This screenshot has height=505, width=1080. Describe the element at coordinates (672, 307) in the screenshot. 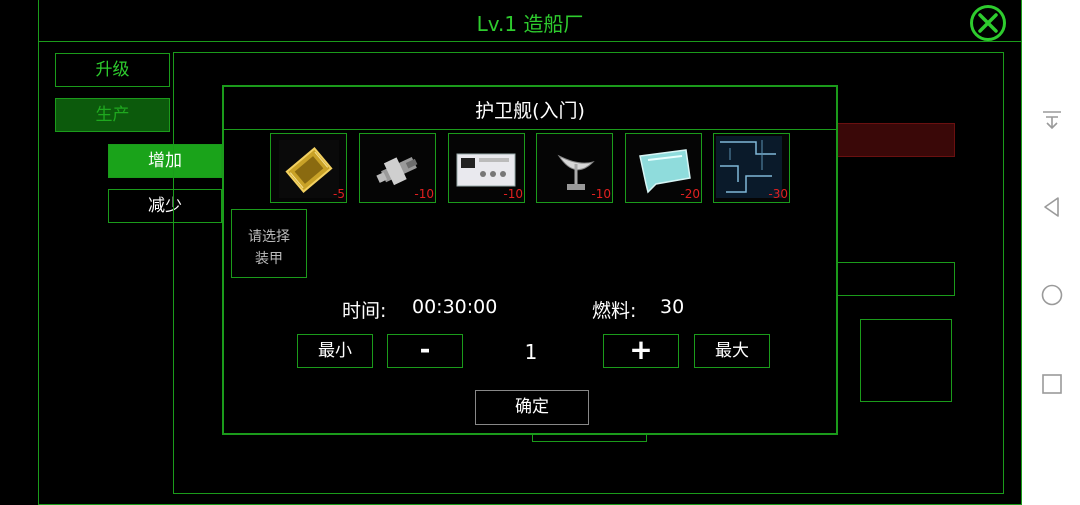

I see `fuel-value: 30` at that location.